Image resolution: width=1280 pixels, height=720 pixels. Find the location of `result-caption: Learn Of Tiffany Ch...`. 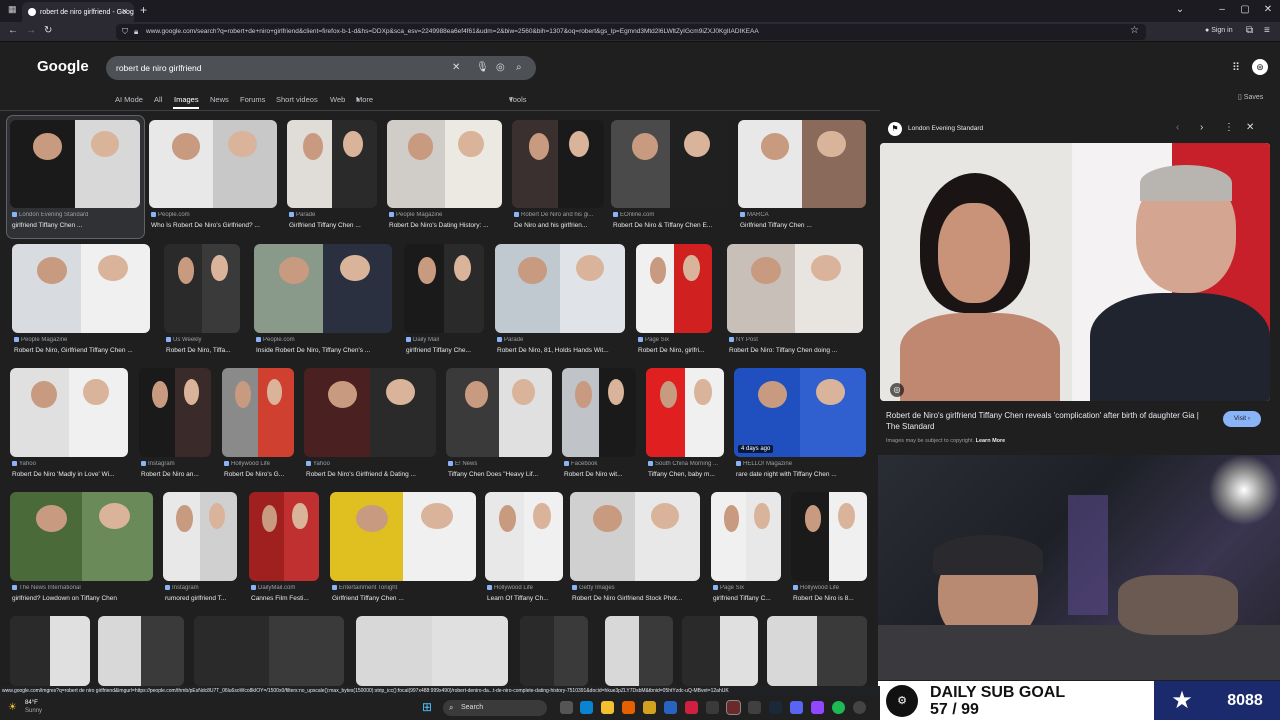

result-caption: Learn Of Tiffany Ch... is located at coordinates (526, 598).